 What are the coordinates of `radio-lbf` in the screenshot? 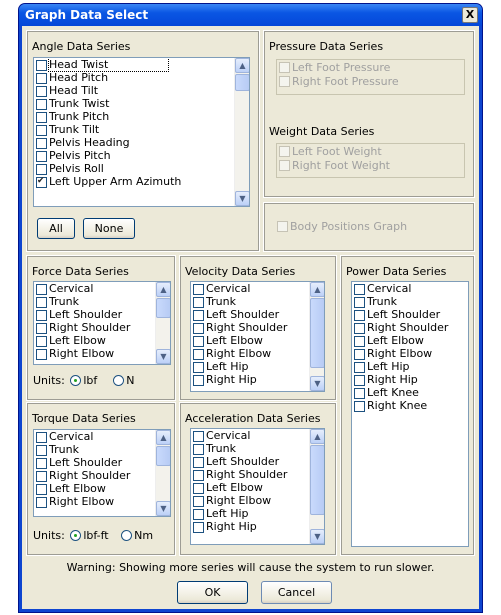 It's located at (76, 380).